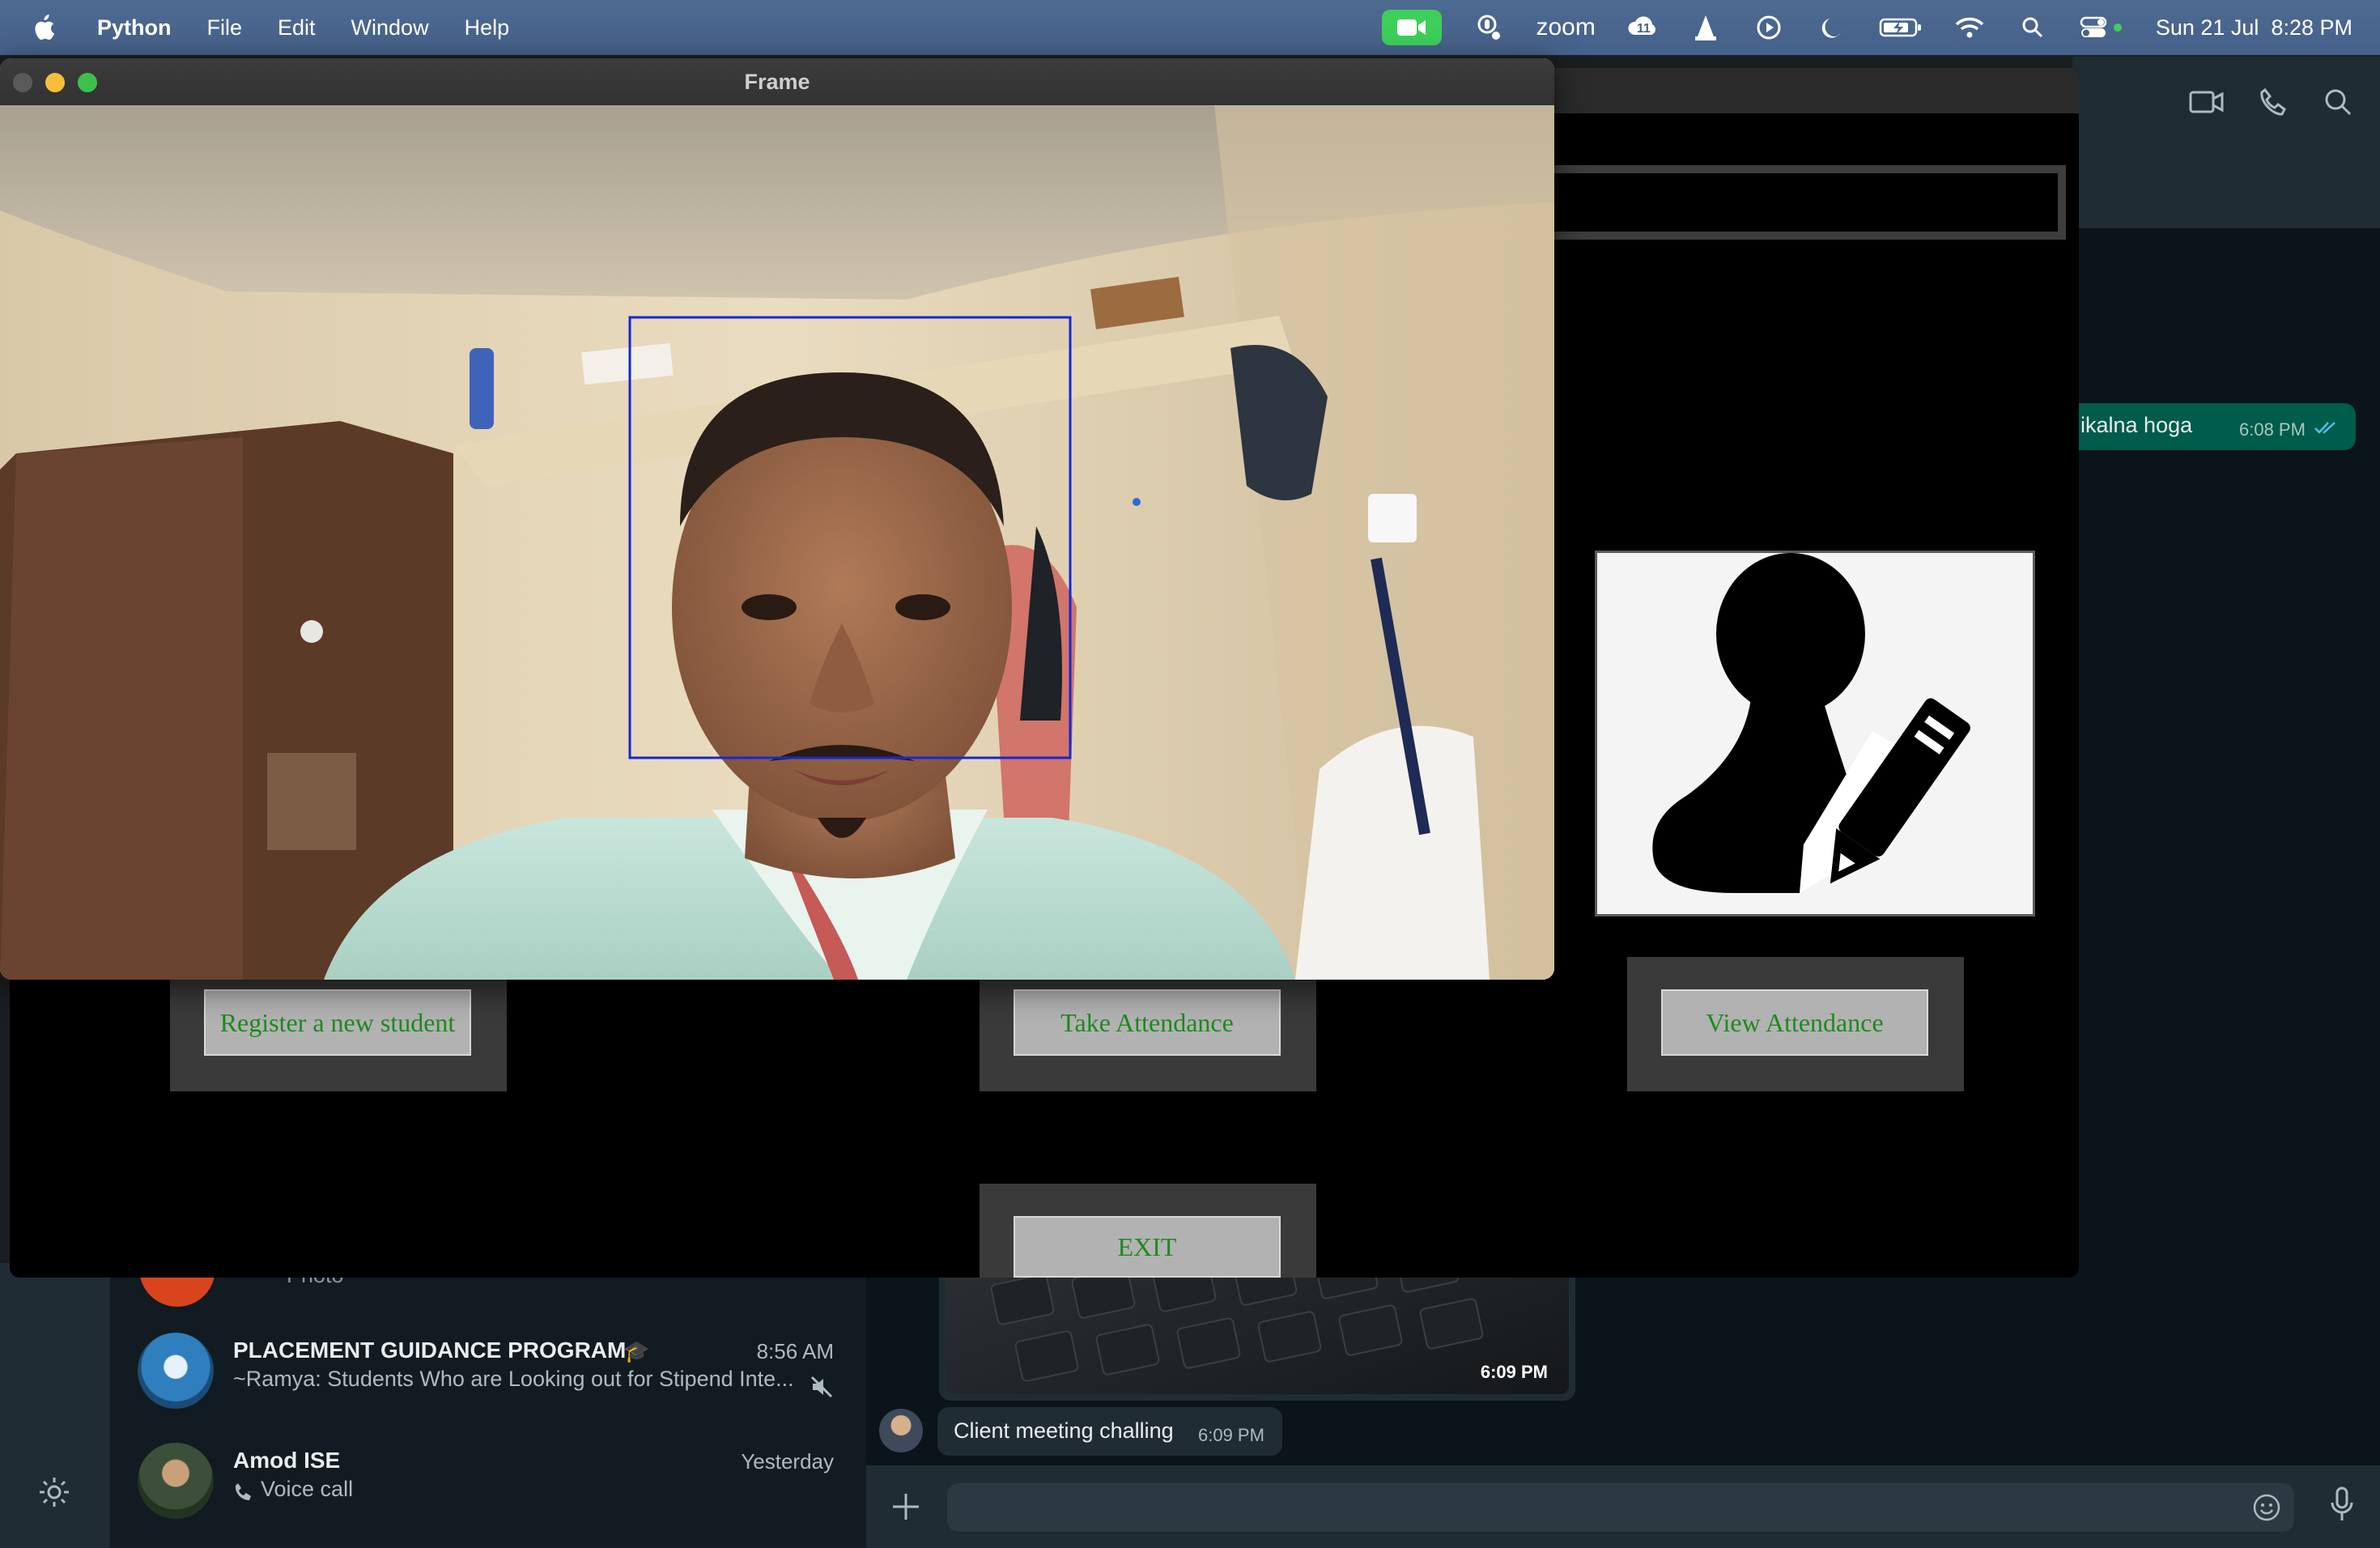 The width and height of the screenshot is (2380, 1548). What do you see at coordinates (905, 1506) in the screenshot?
I see `attach-plus-icon` at bounding box center [905, 1506].